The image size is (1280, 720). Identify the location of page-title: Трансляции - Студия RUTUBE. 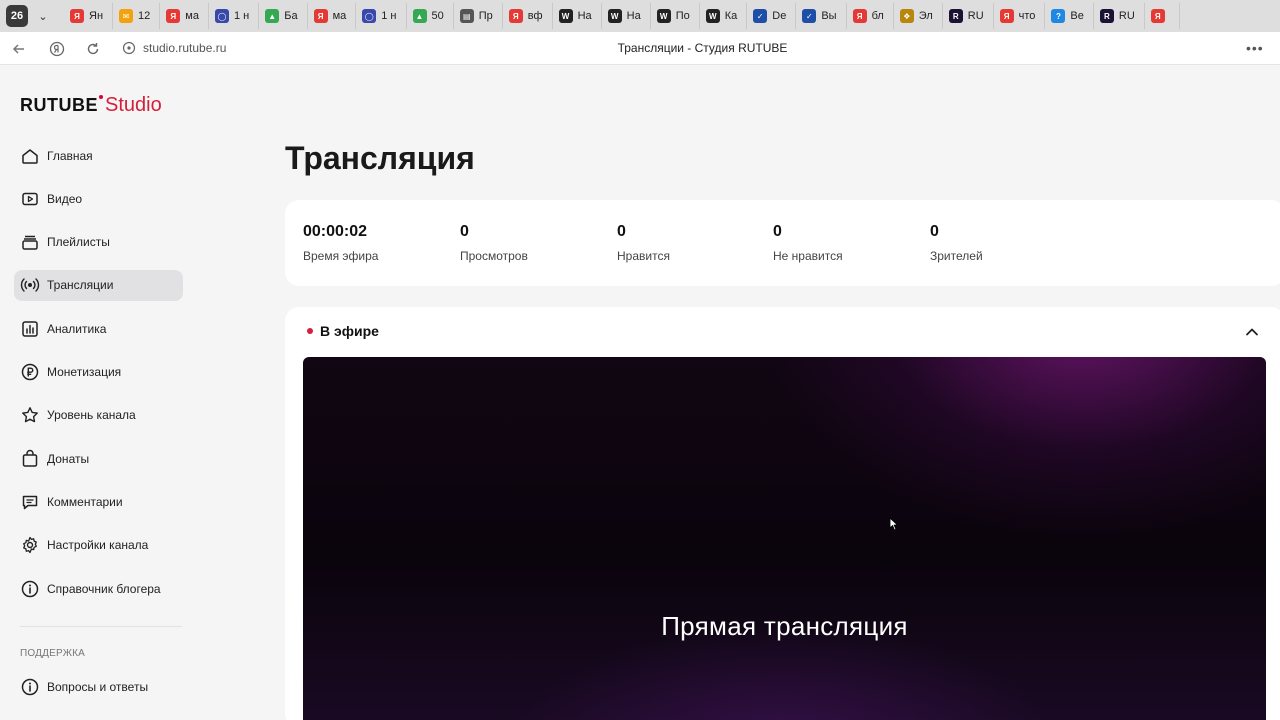
(702, 48).